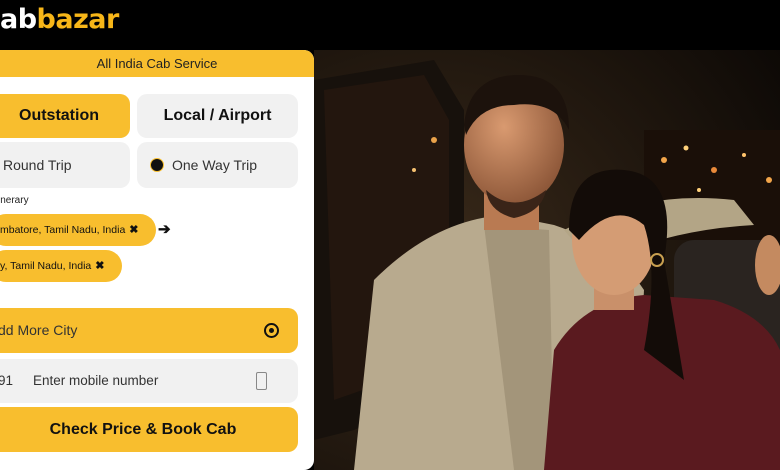 This screenshot has height=470, width=780. I want to click on city-chip-label: mbatore, Tamil Nadu, India, so click(63, 230).